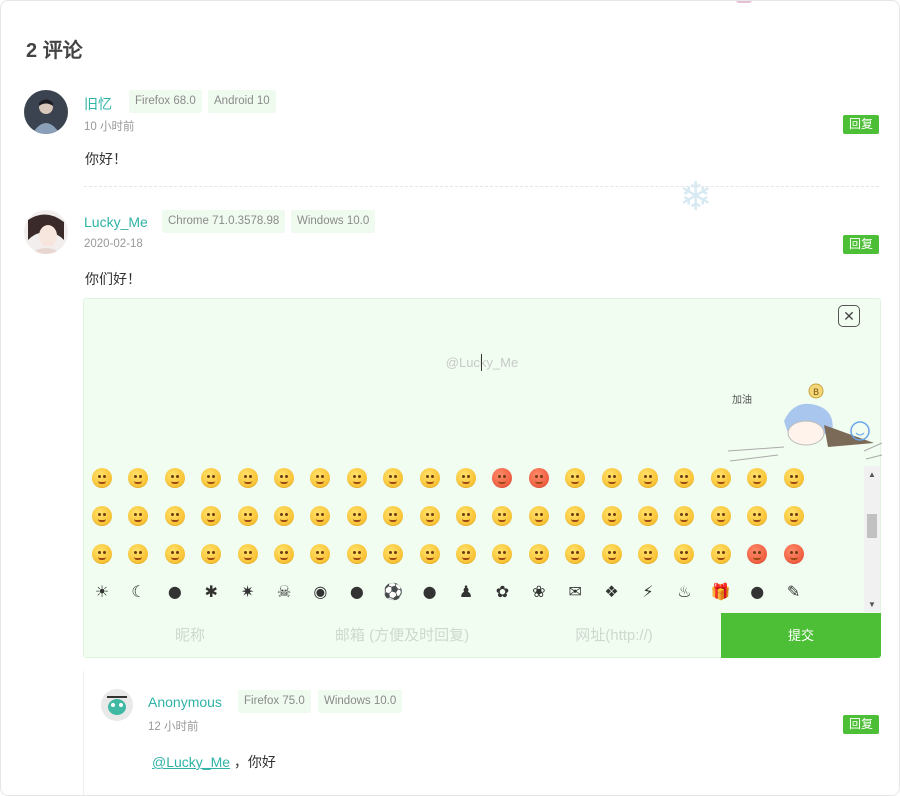 This screenshot has width=900, height=796. I want to click on url-input, so click(614, 635).